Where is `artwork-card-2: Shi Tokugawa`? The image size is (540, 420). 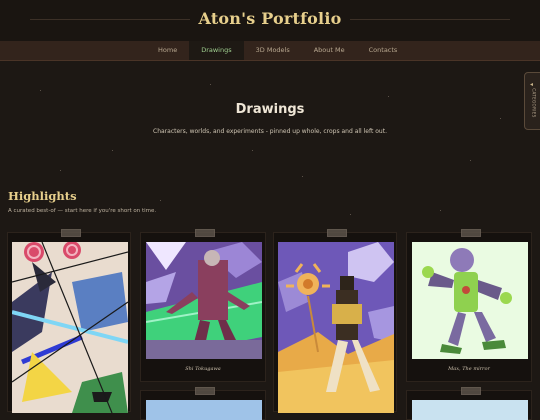
artwork-card-2: Shi Tokugawa is located at coordinates (203, 305).